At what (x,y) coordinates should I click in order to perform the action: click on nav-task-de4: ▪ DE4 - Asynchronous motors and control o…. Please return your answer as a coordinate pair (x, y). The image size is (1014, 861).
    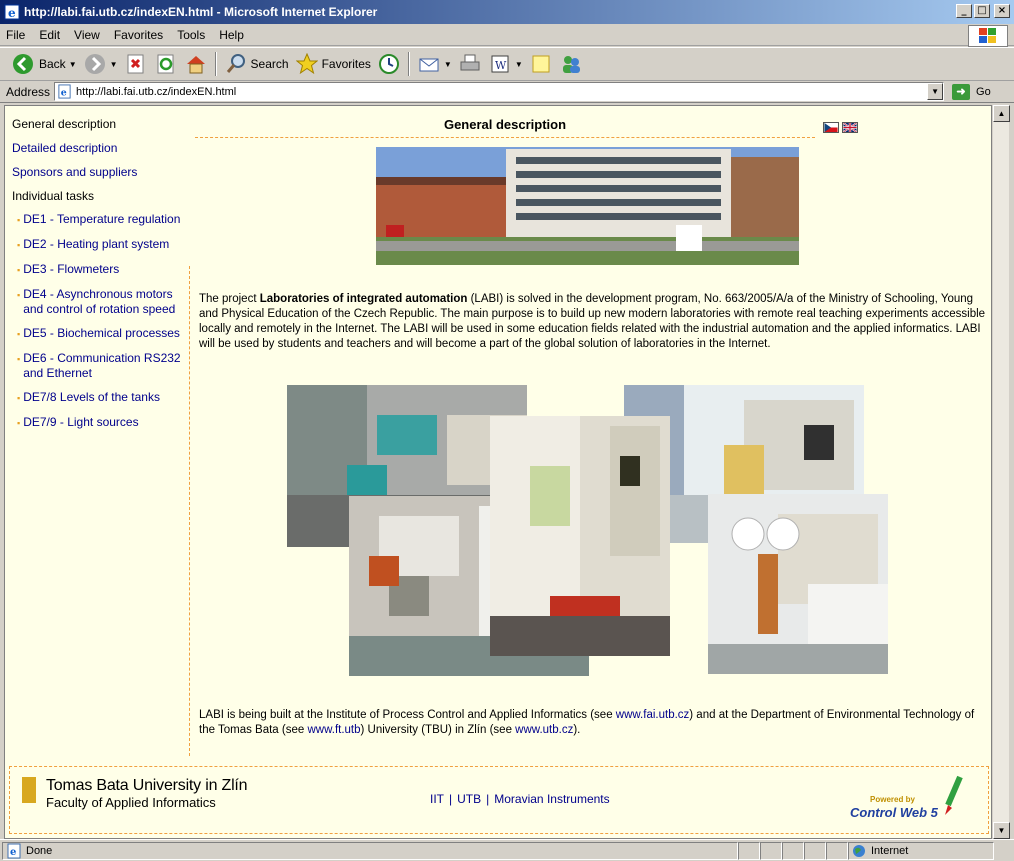
    Looking at the image, I should click on (102, 302).